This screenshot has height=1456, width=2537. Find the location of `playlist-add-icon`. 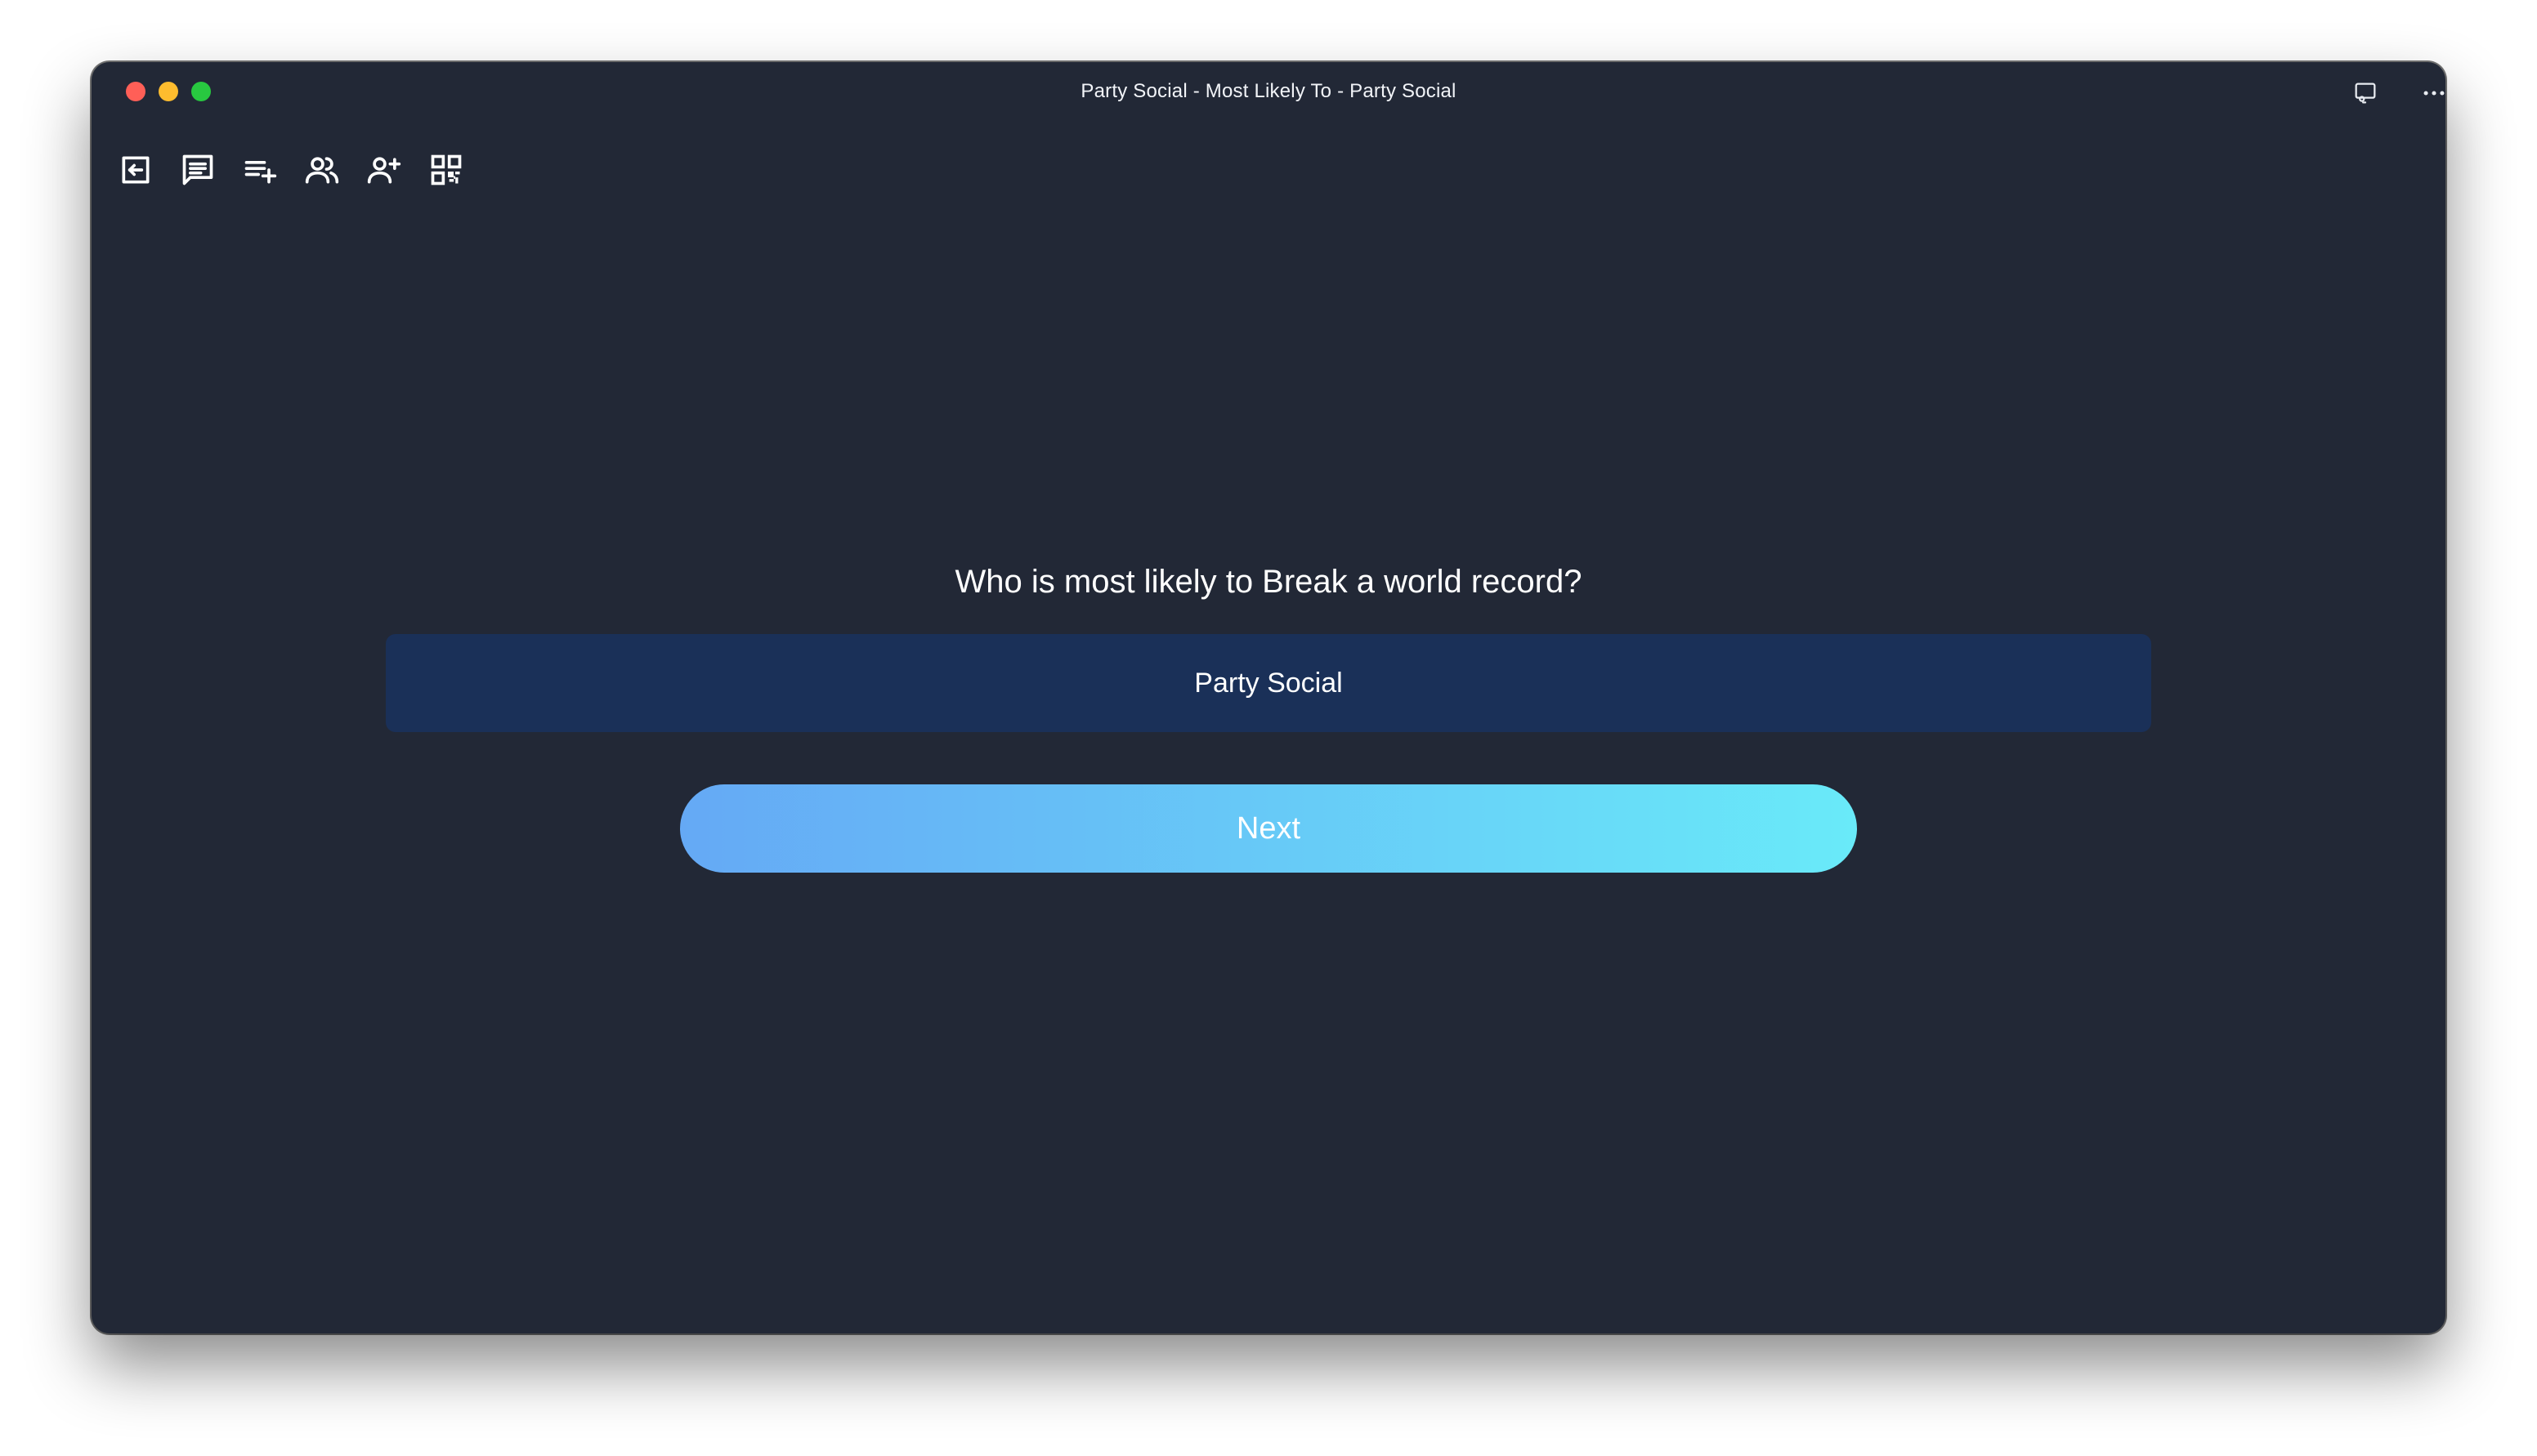

playlist-add-icon is located at coordinates (260, 172).